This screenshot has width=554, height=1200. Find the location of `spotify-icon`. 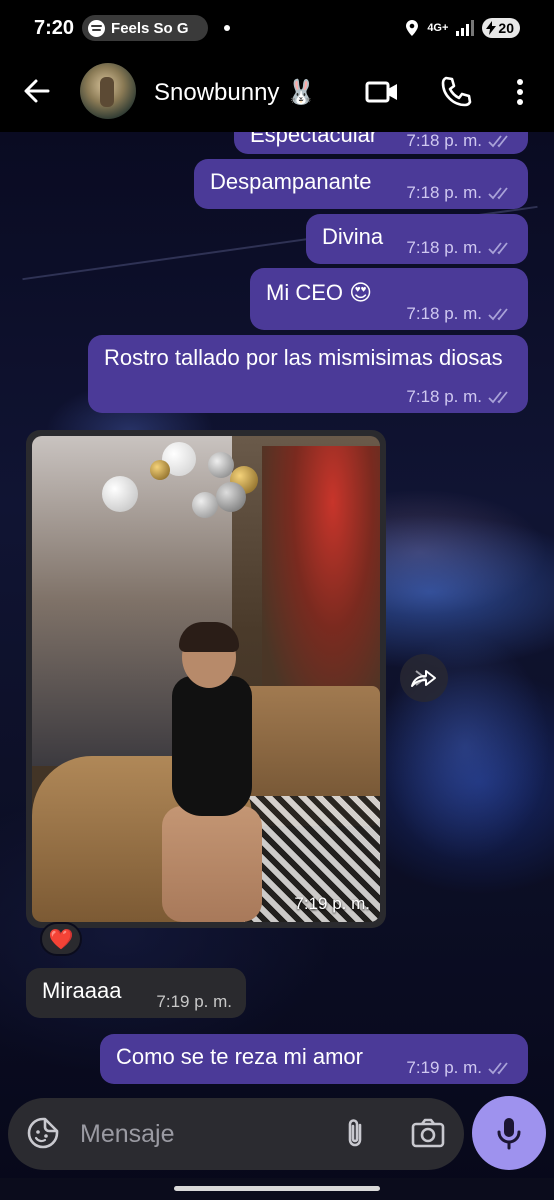

spotify-icon is located at coordinates (97, 28).